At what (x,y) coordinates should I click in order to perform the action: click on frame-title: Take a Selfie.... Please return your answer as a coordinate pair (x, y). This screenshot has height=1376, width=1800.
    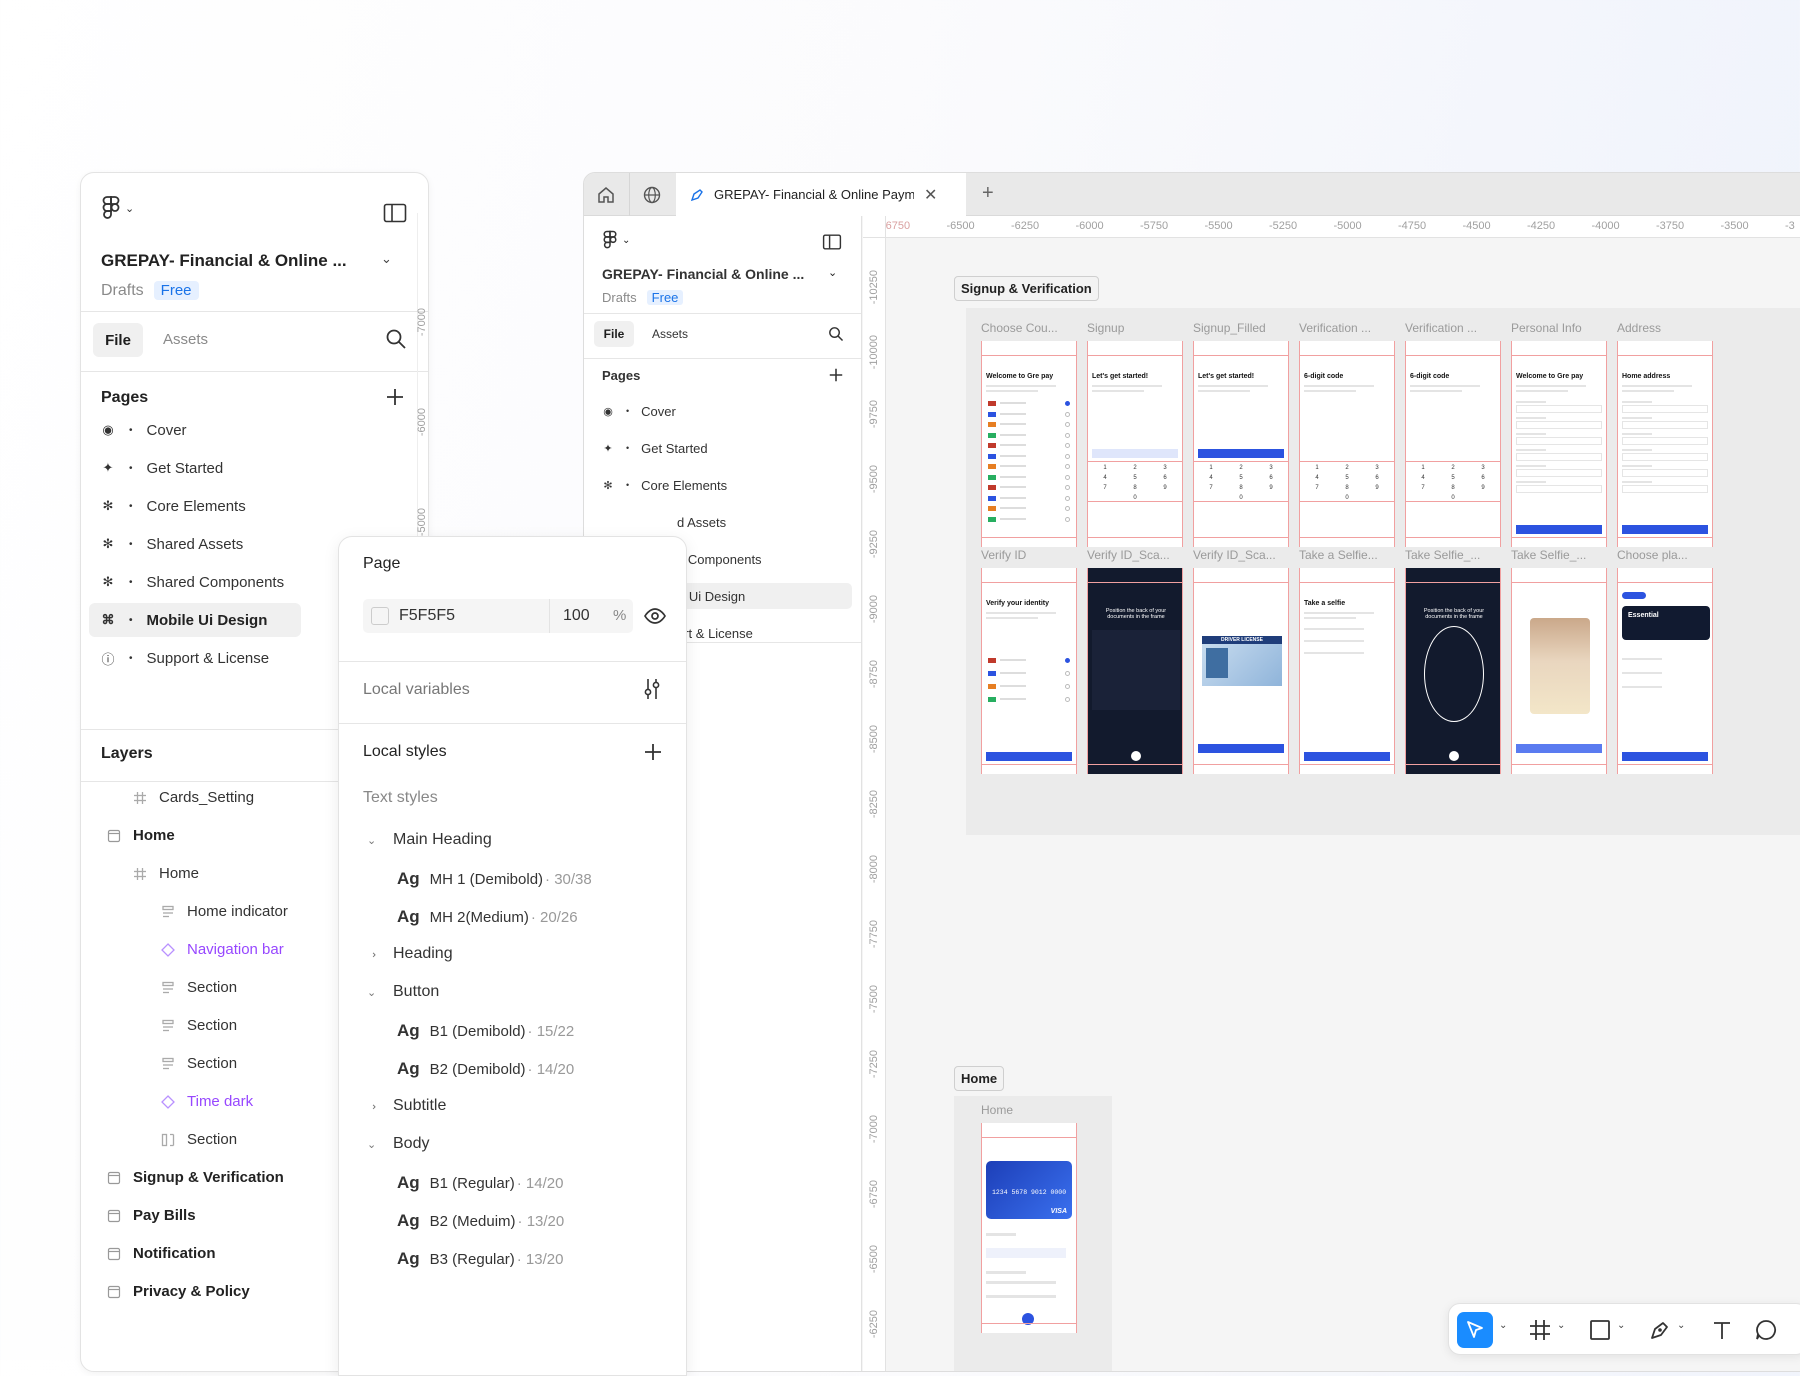
    Looking at the image, I should click on (1349, 555).